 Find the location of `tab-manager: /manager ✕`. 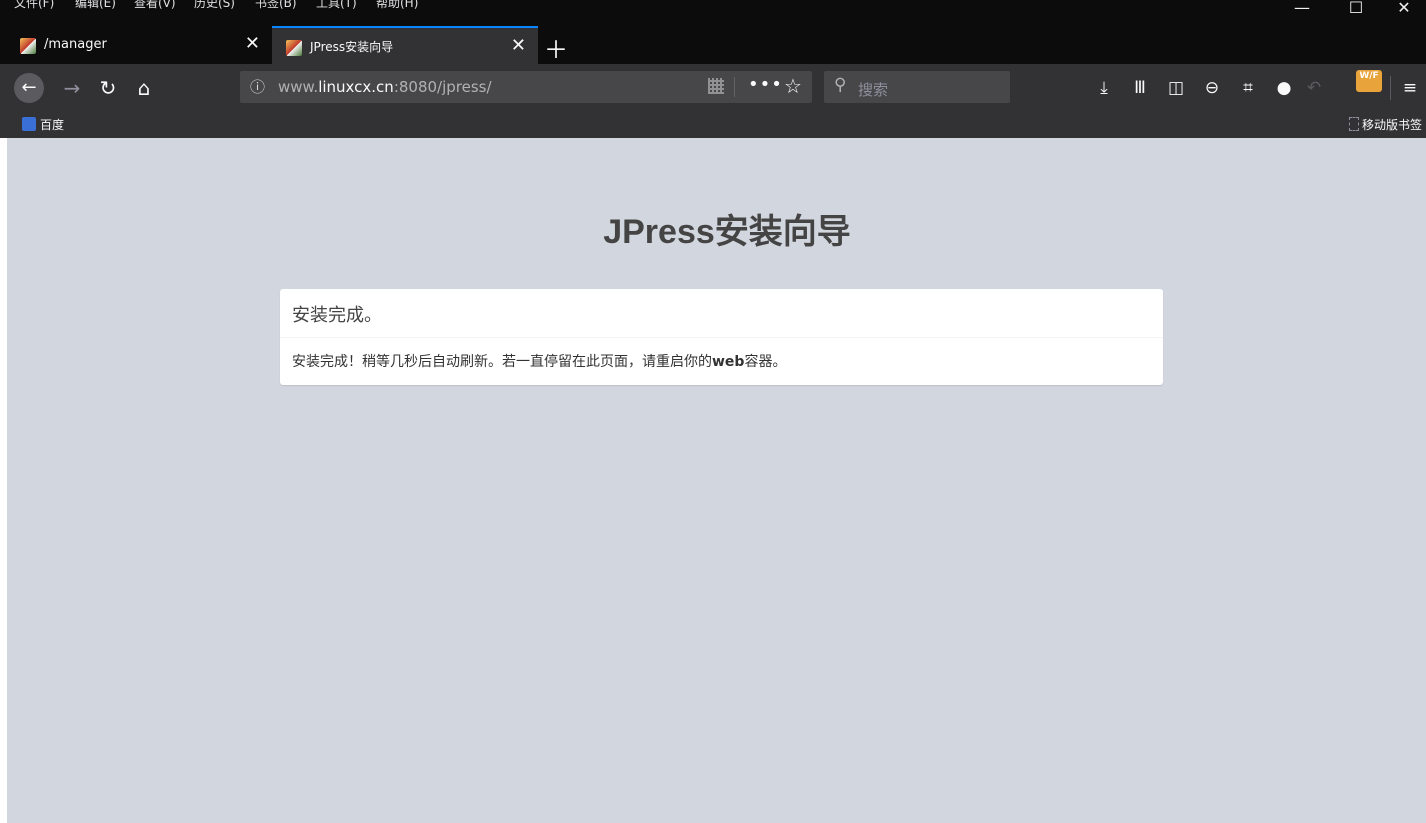

tab-manager: /manager ✕ is located at coordinates (139, 45).